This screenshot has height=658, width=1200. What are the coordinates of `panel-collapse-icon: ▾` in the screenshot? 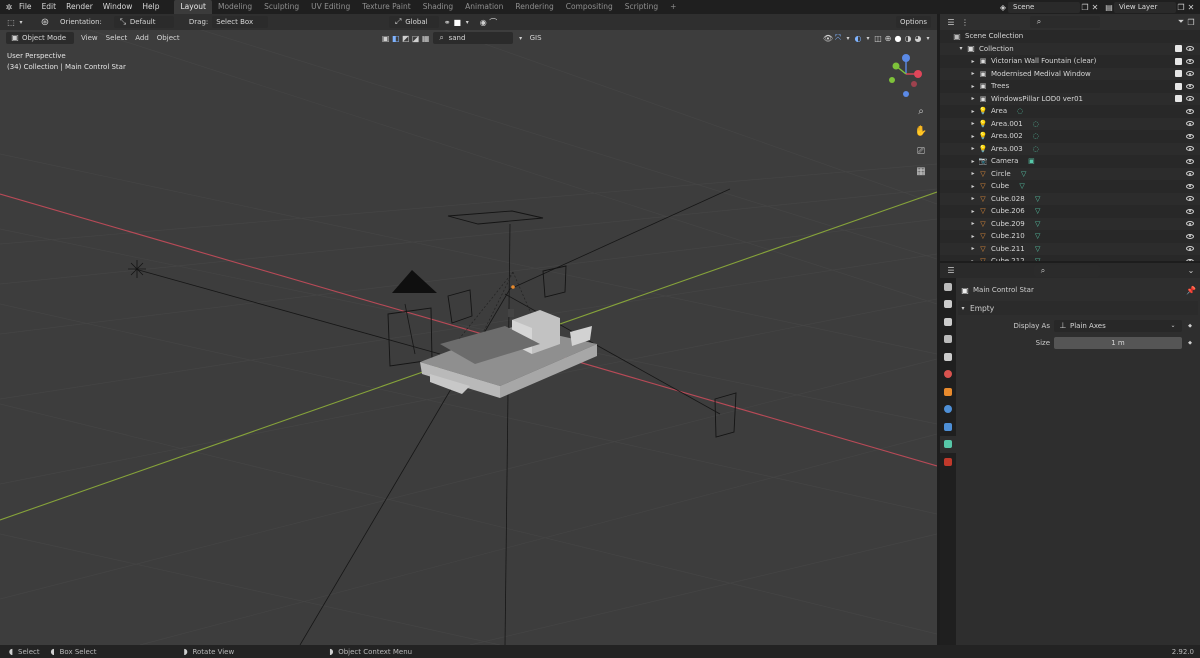 It's located at (963, 308).